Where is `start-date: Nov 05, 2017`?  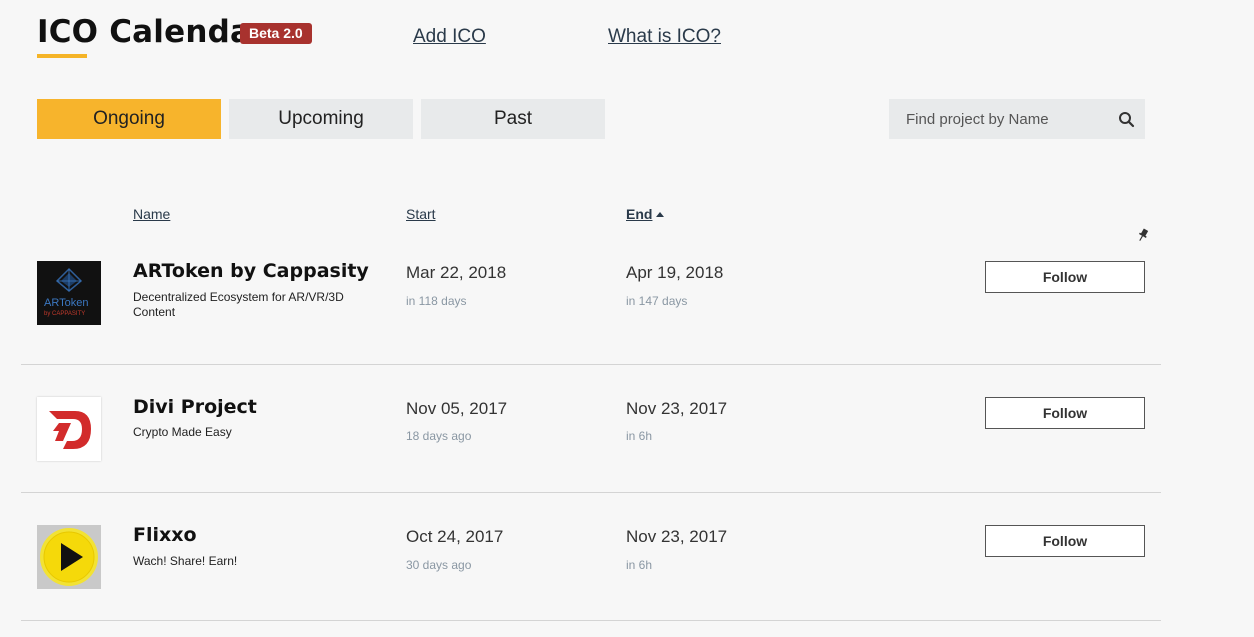 start-date: Nov 05, 2017 is located at coordinates (457, 408).